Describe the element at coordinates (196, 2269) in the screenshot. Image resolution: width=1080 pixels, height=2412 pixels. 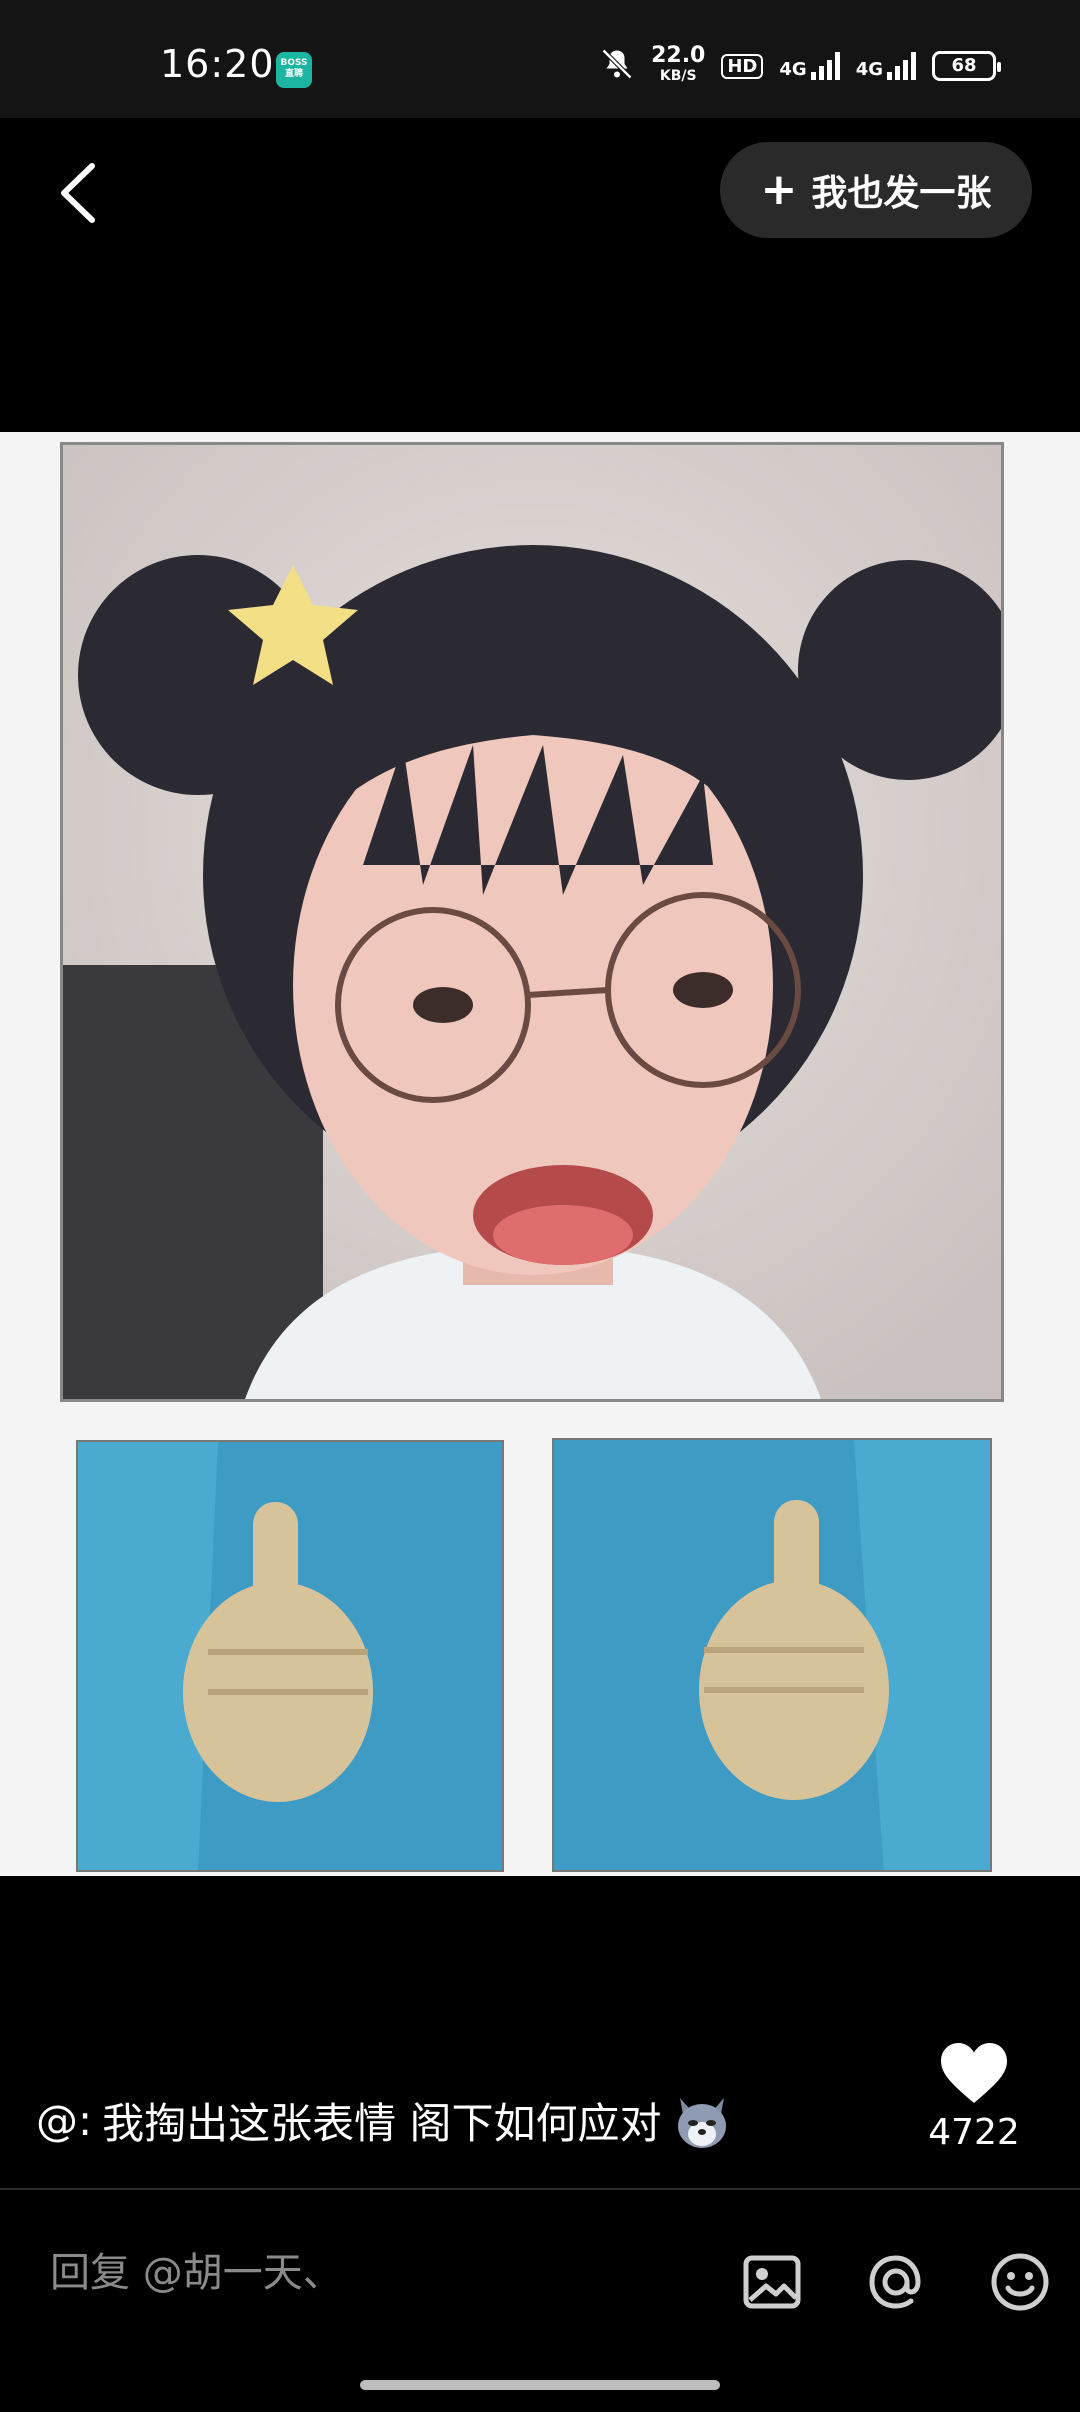
I see `reply-input: 回复 @胡一天、` at that location.